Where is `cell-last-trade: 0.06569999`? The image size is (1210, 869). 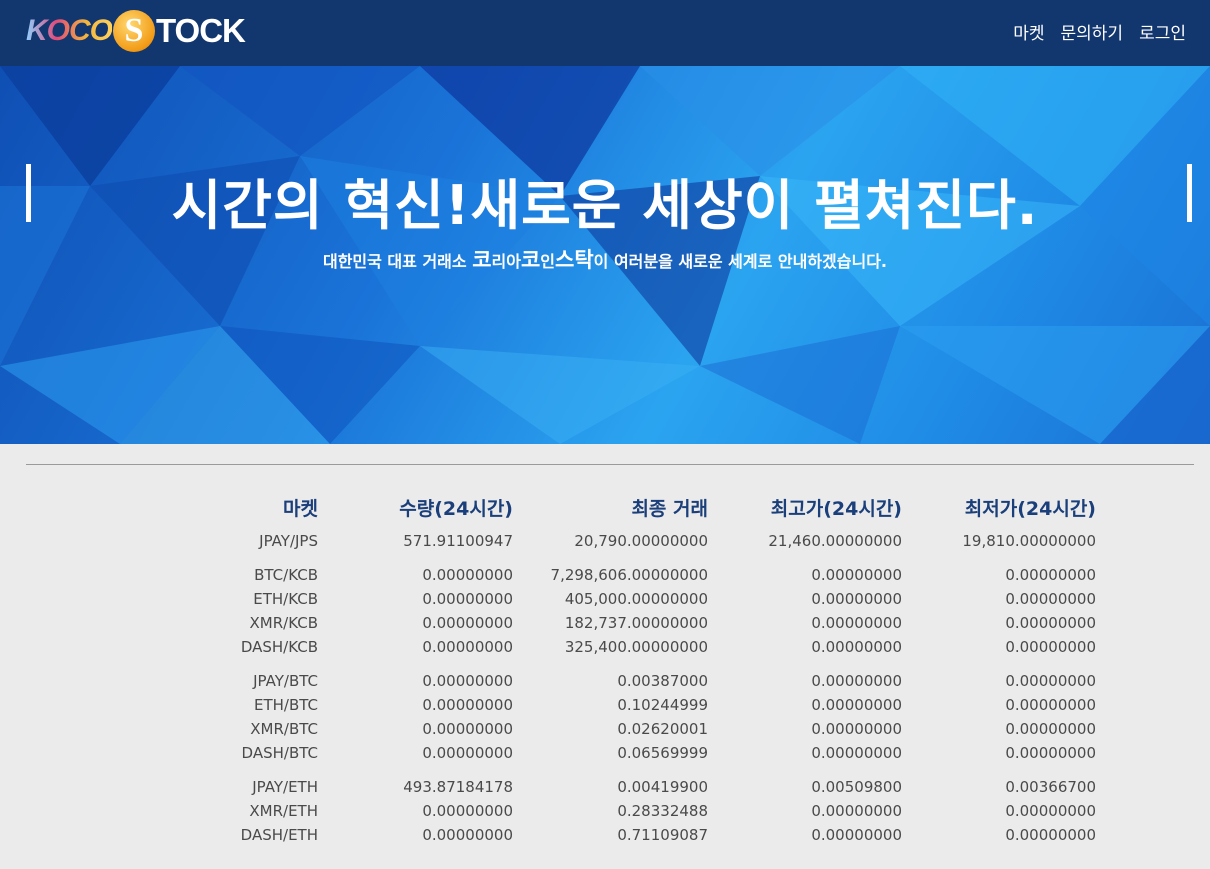
cell-last-trade: 0.06569999 is located at coordinates (662, 753).